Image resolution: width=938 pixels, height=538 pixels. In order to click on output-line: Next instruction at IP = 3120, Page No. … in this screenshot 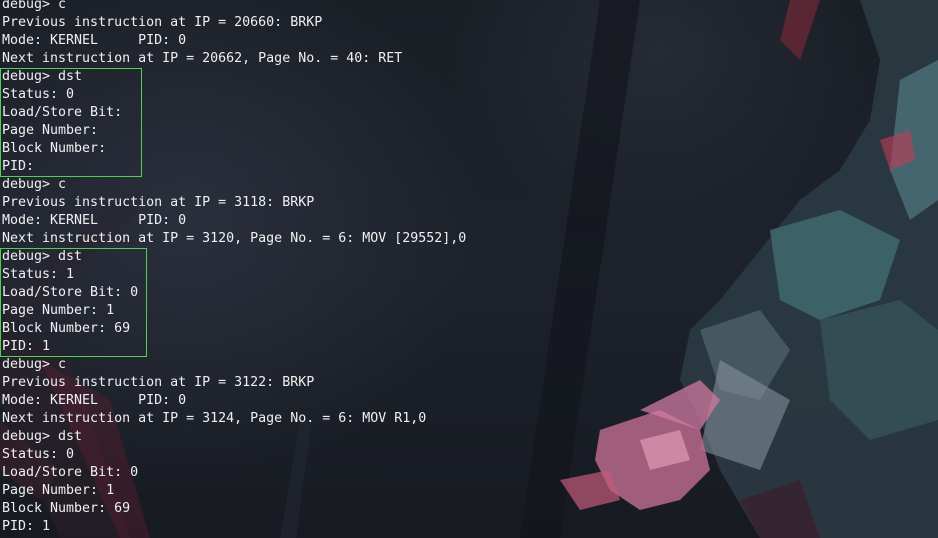, I will do `click(234, 238)`.